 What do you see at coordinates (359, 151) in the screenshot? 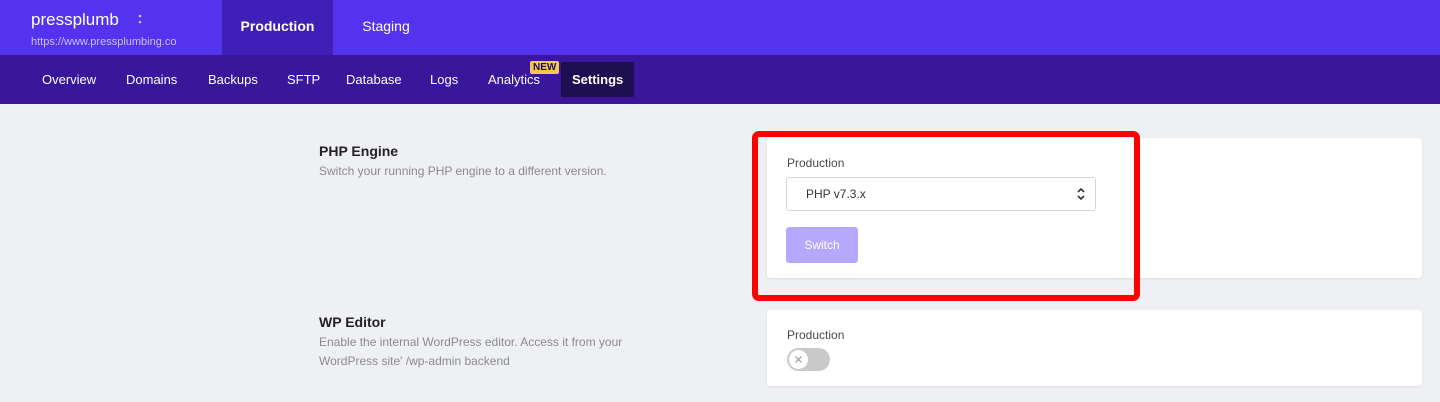
I see `php-engine-title: PHP Engine` at bounding box center [359, 151].